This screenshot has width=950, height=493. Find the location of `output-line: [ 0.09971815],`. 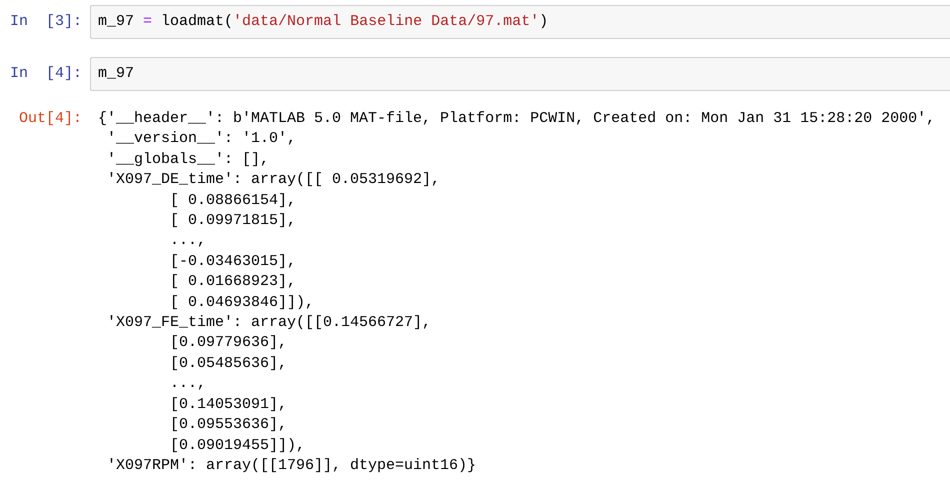

output-line: [ 0.09971815], is located at coordinates (233, 221).